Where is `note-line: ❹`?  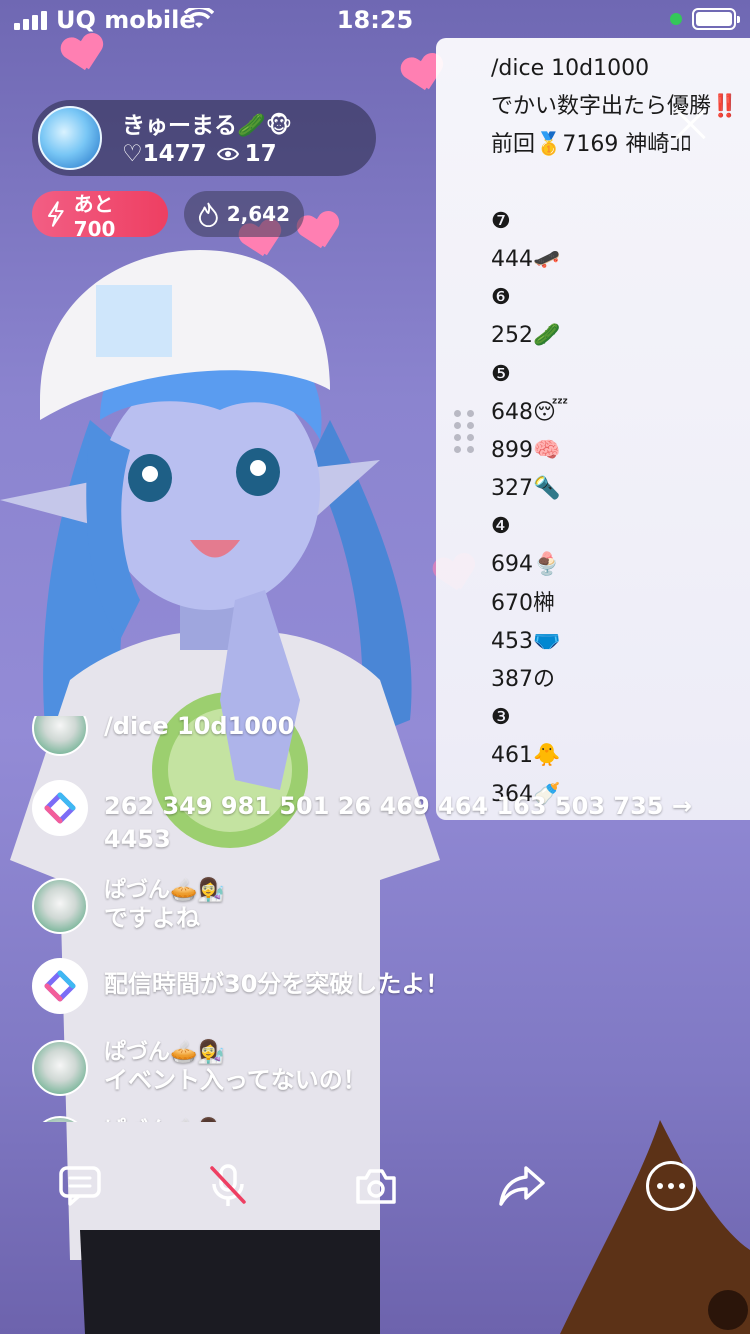
note-line: ❹ is located at coordinates (501, 527).